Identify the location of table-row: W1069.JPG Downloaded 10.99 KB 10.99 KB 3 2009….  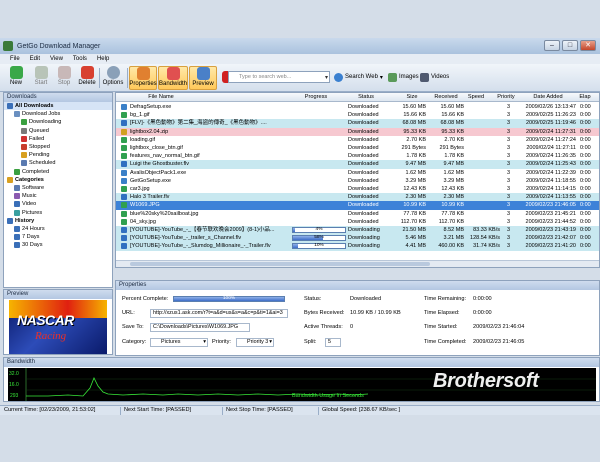
(357, 205).